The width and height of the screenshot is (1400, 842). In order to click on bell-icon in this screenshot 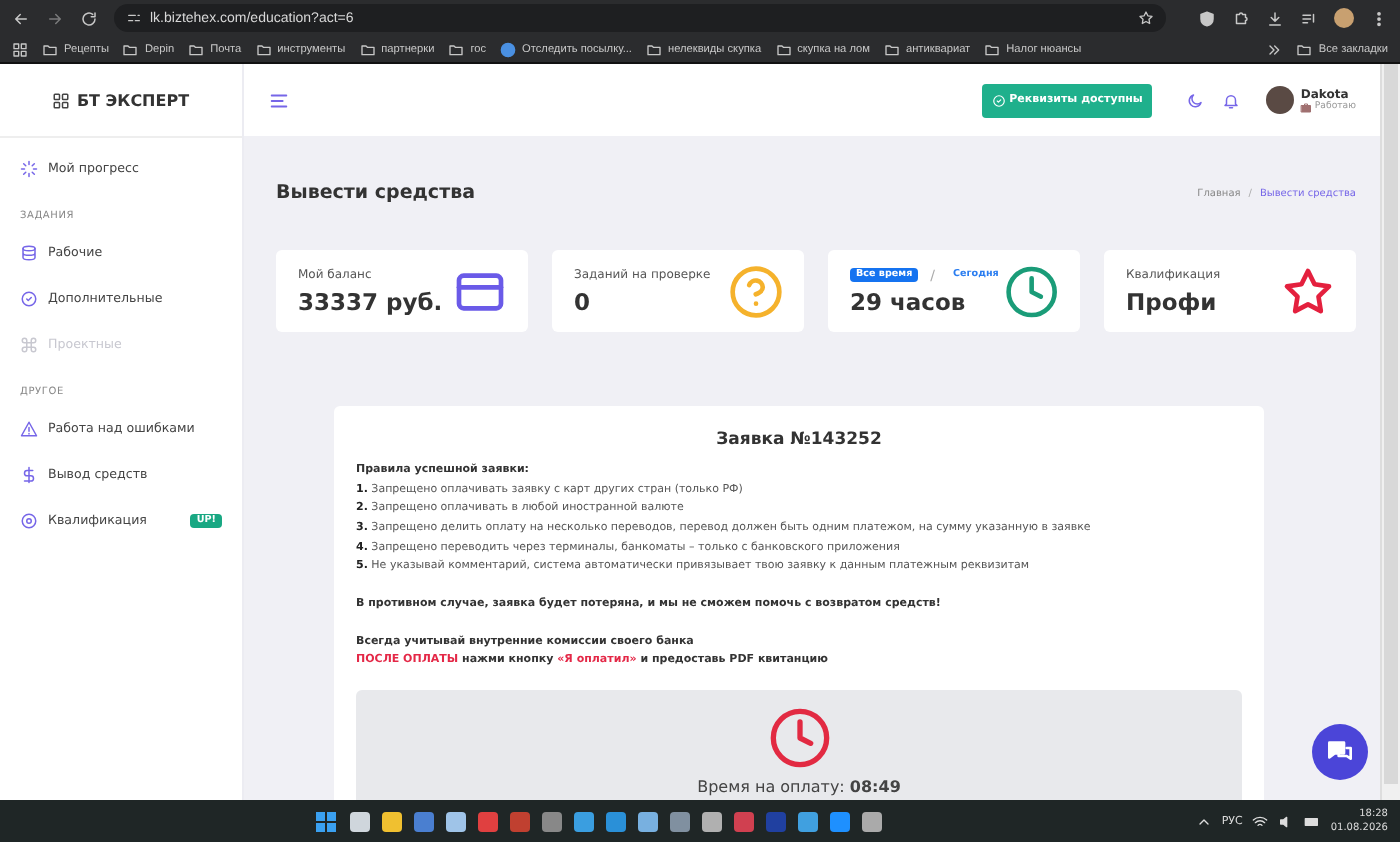, I will do `click(1231, 100)`.